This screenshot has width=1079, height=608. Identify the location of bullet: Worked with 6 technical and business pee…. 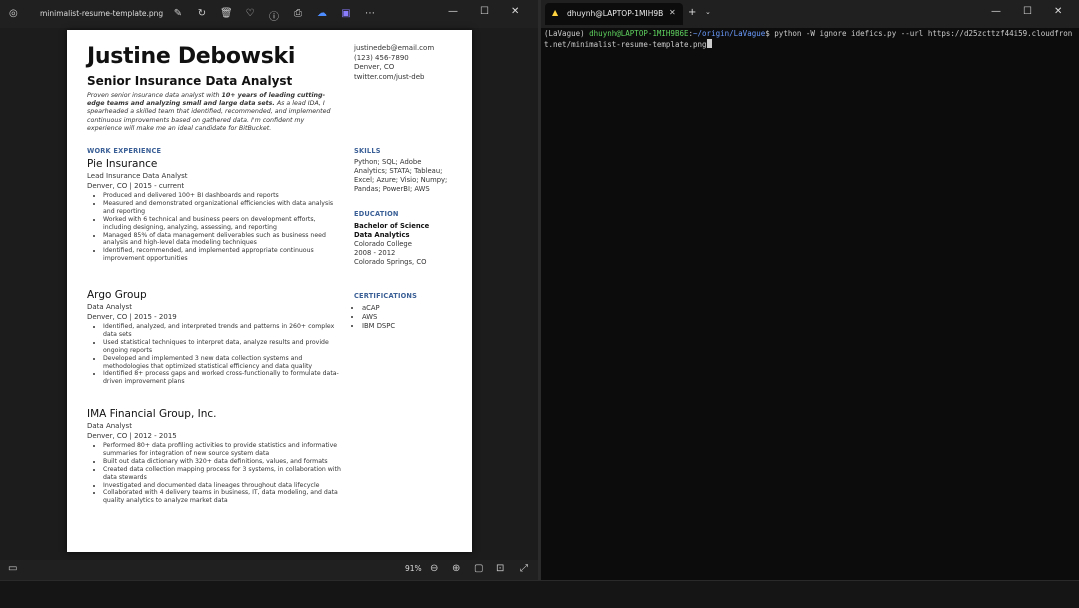
(222, 224).